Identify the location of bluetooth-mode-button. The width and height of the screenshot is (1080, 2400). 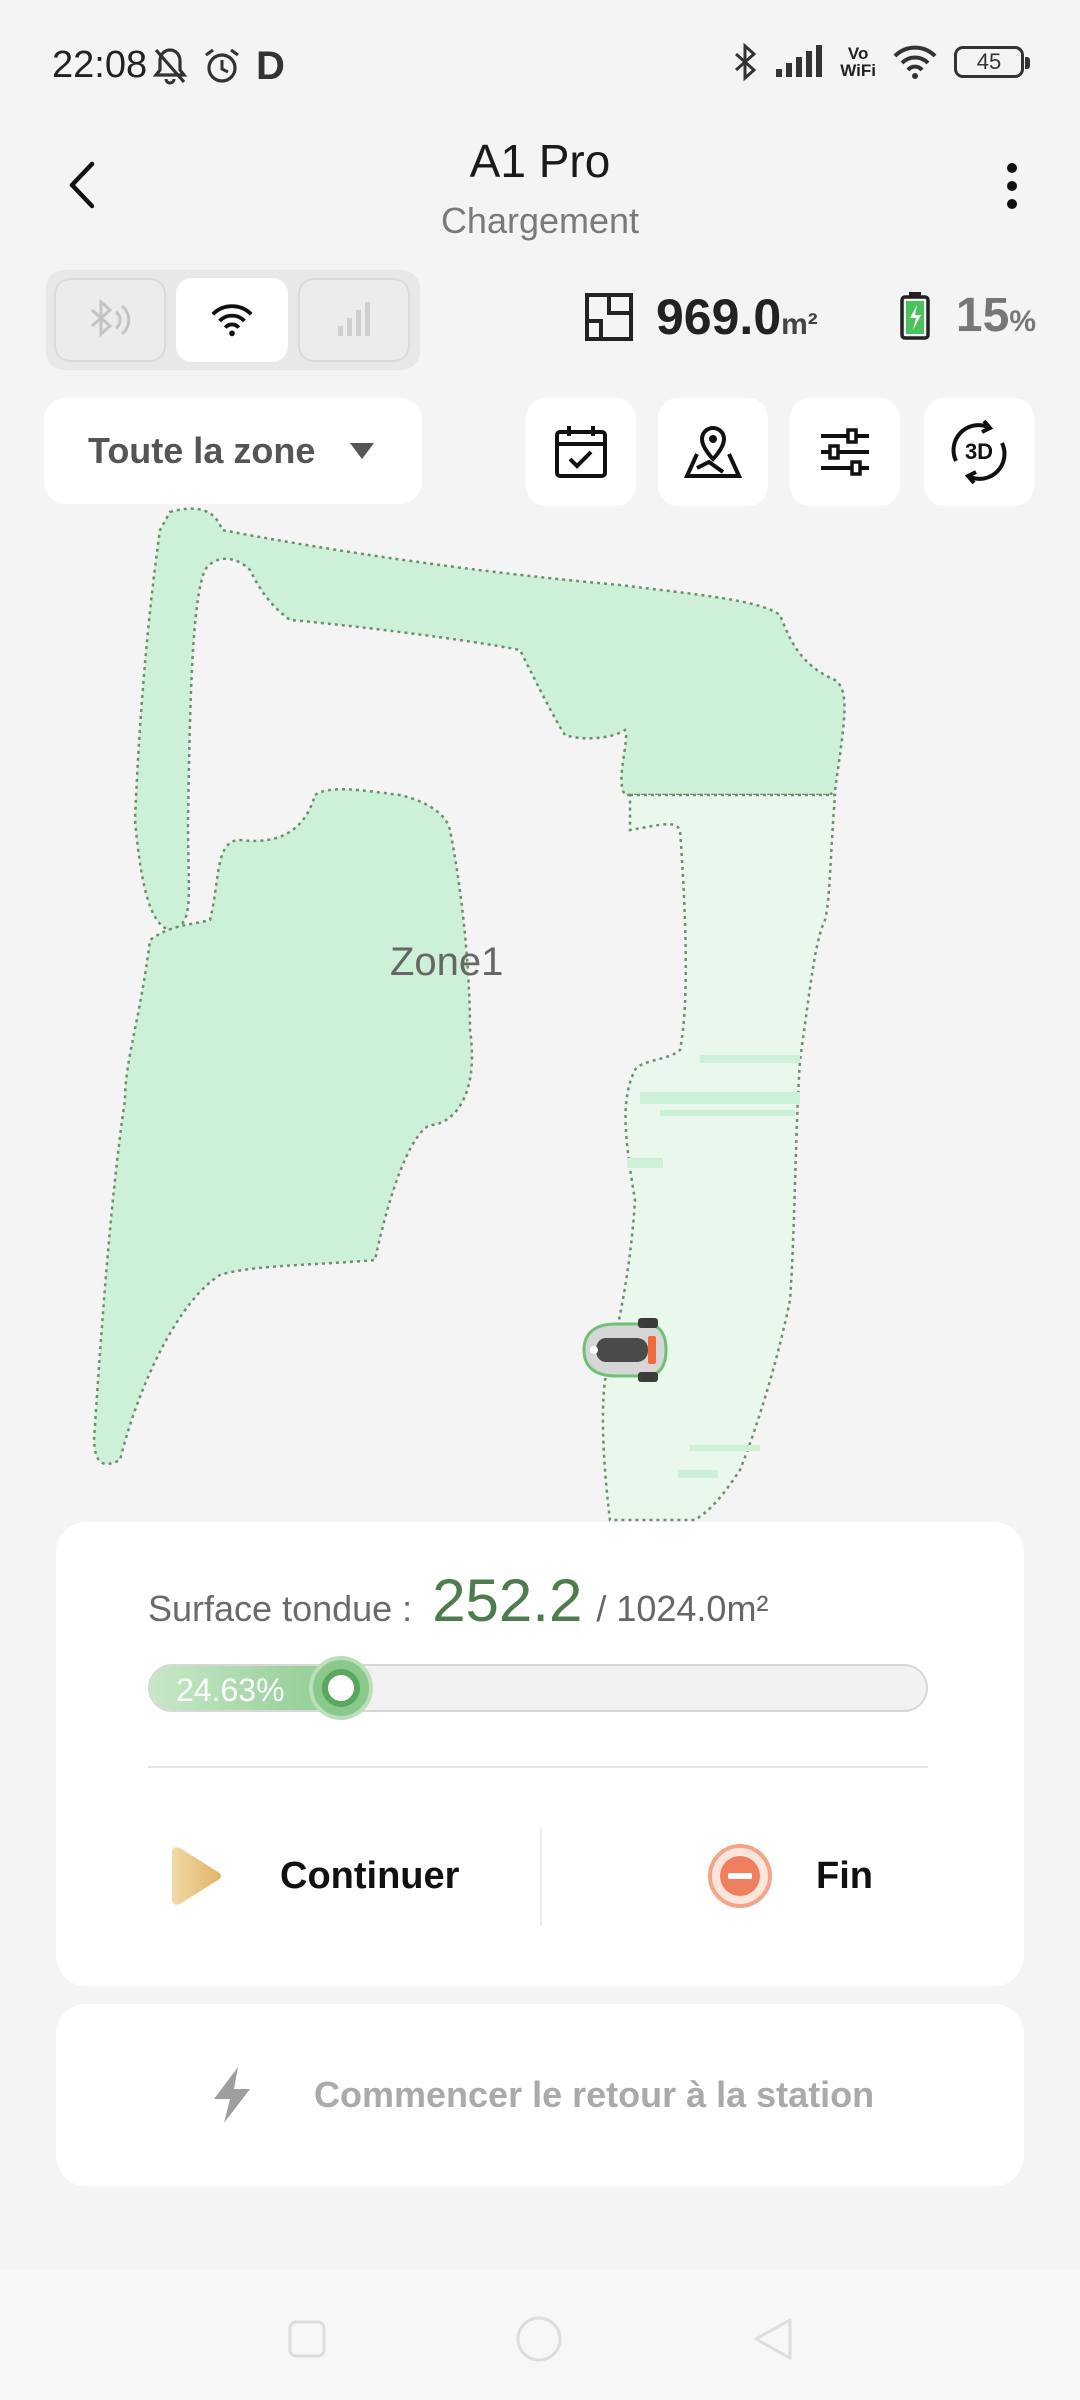
(110, 320).